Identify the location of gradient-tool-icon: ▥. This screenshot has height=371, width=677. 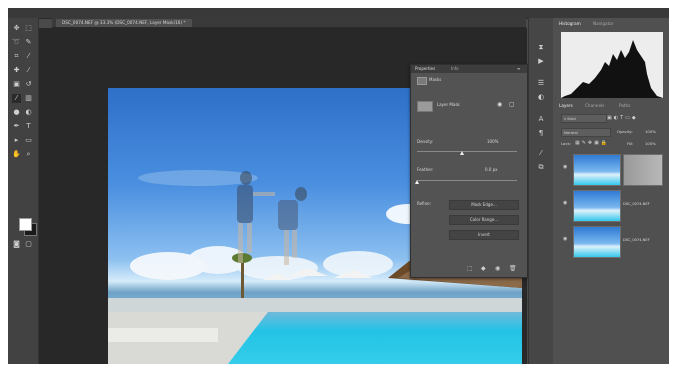
(28, 98).